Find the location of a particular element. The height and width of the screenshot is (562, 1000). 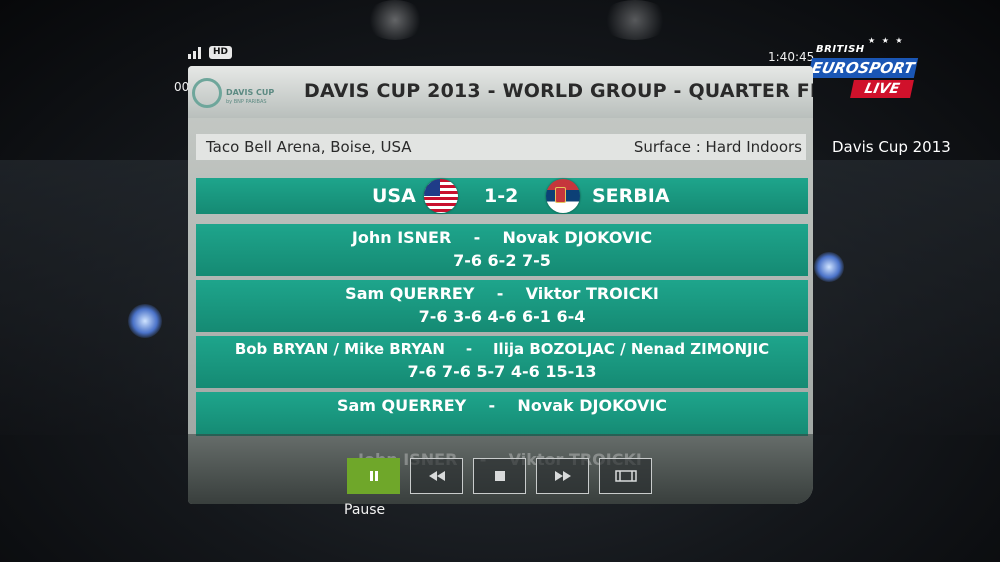

surface: Surface : Hard Indoors is located at coordinates (717, 147).